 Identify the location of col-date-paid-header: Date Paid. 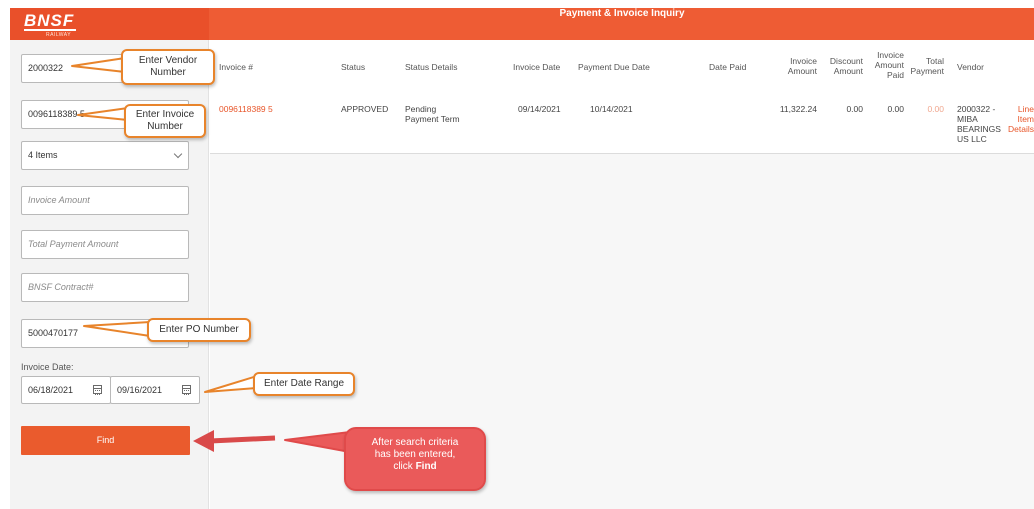
(727, 67).